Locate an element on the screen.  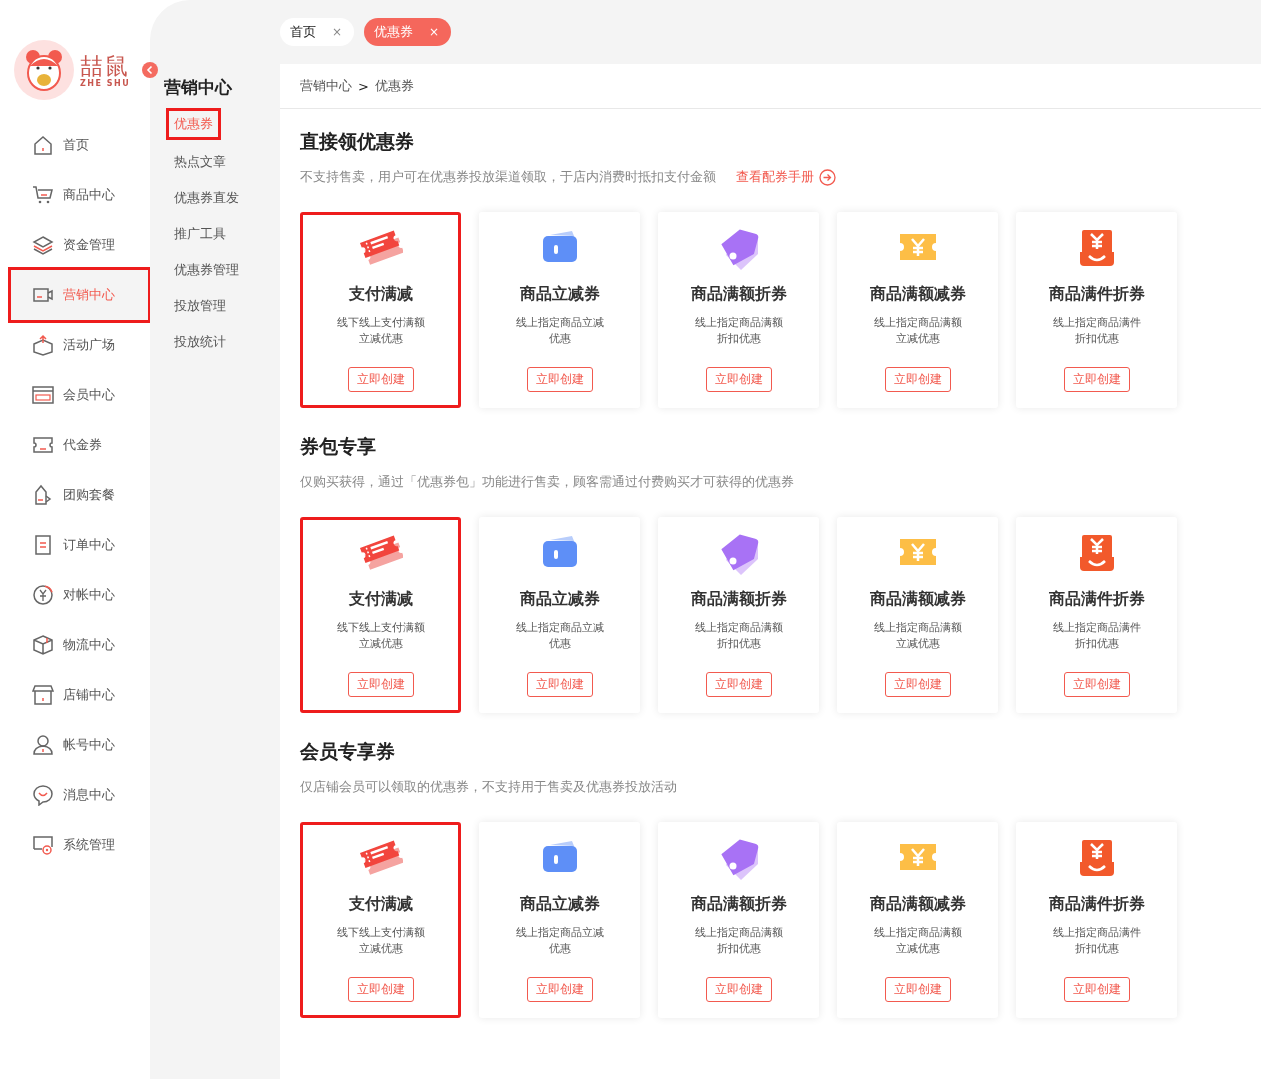
sidebar-item: 消息中心 is located at coordinates (79, 795).